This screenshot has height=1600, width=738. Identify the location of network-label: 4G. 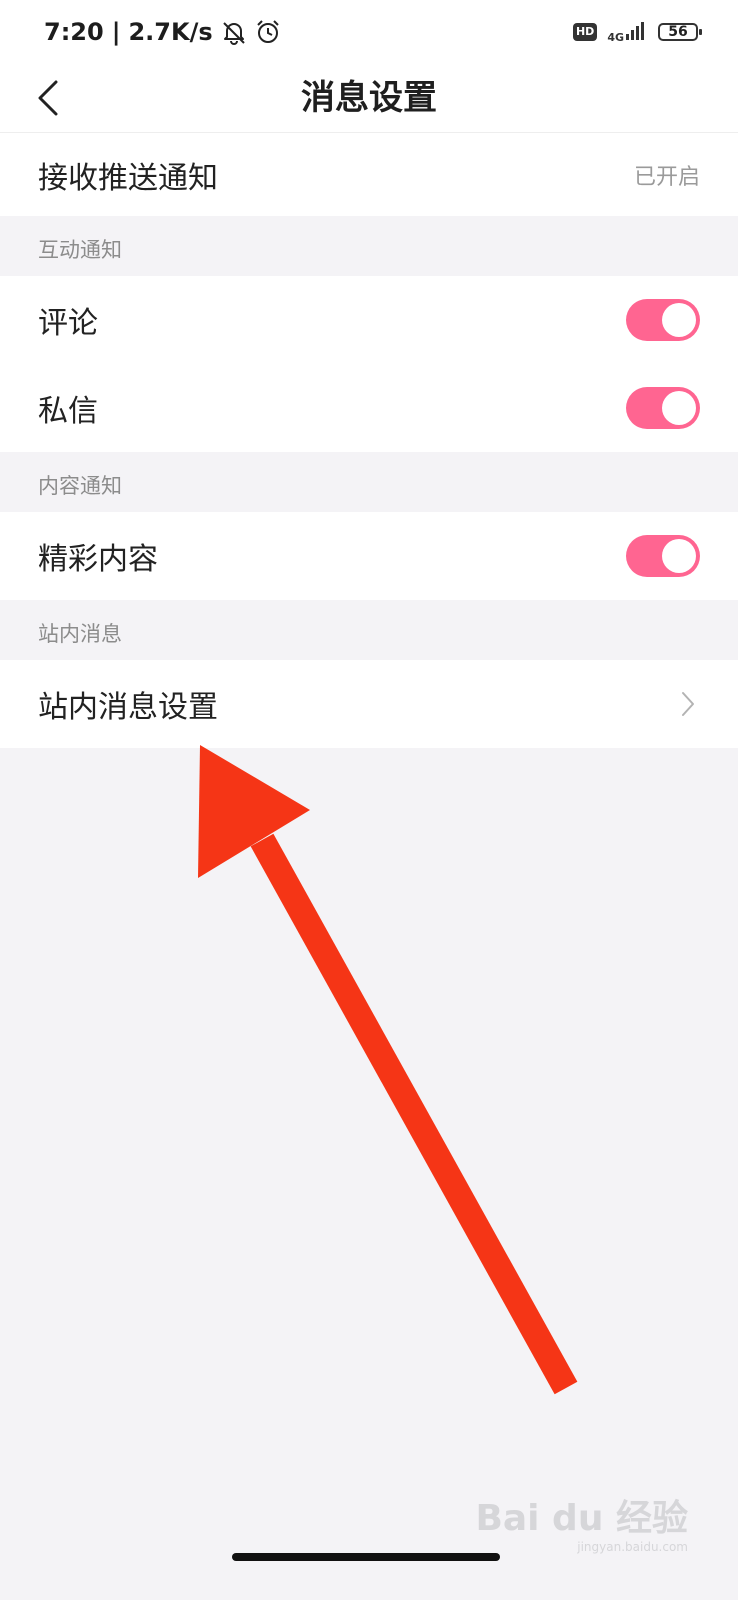
(615, 37).